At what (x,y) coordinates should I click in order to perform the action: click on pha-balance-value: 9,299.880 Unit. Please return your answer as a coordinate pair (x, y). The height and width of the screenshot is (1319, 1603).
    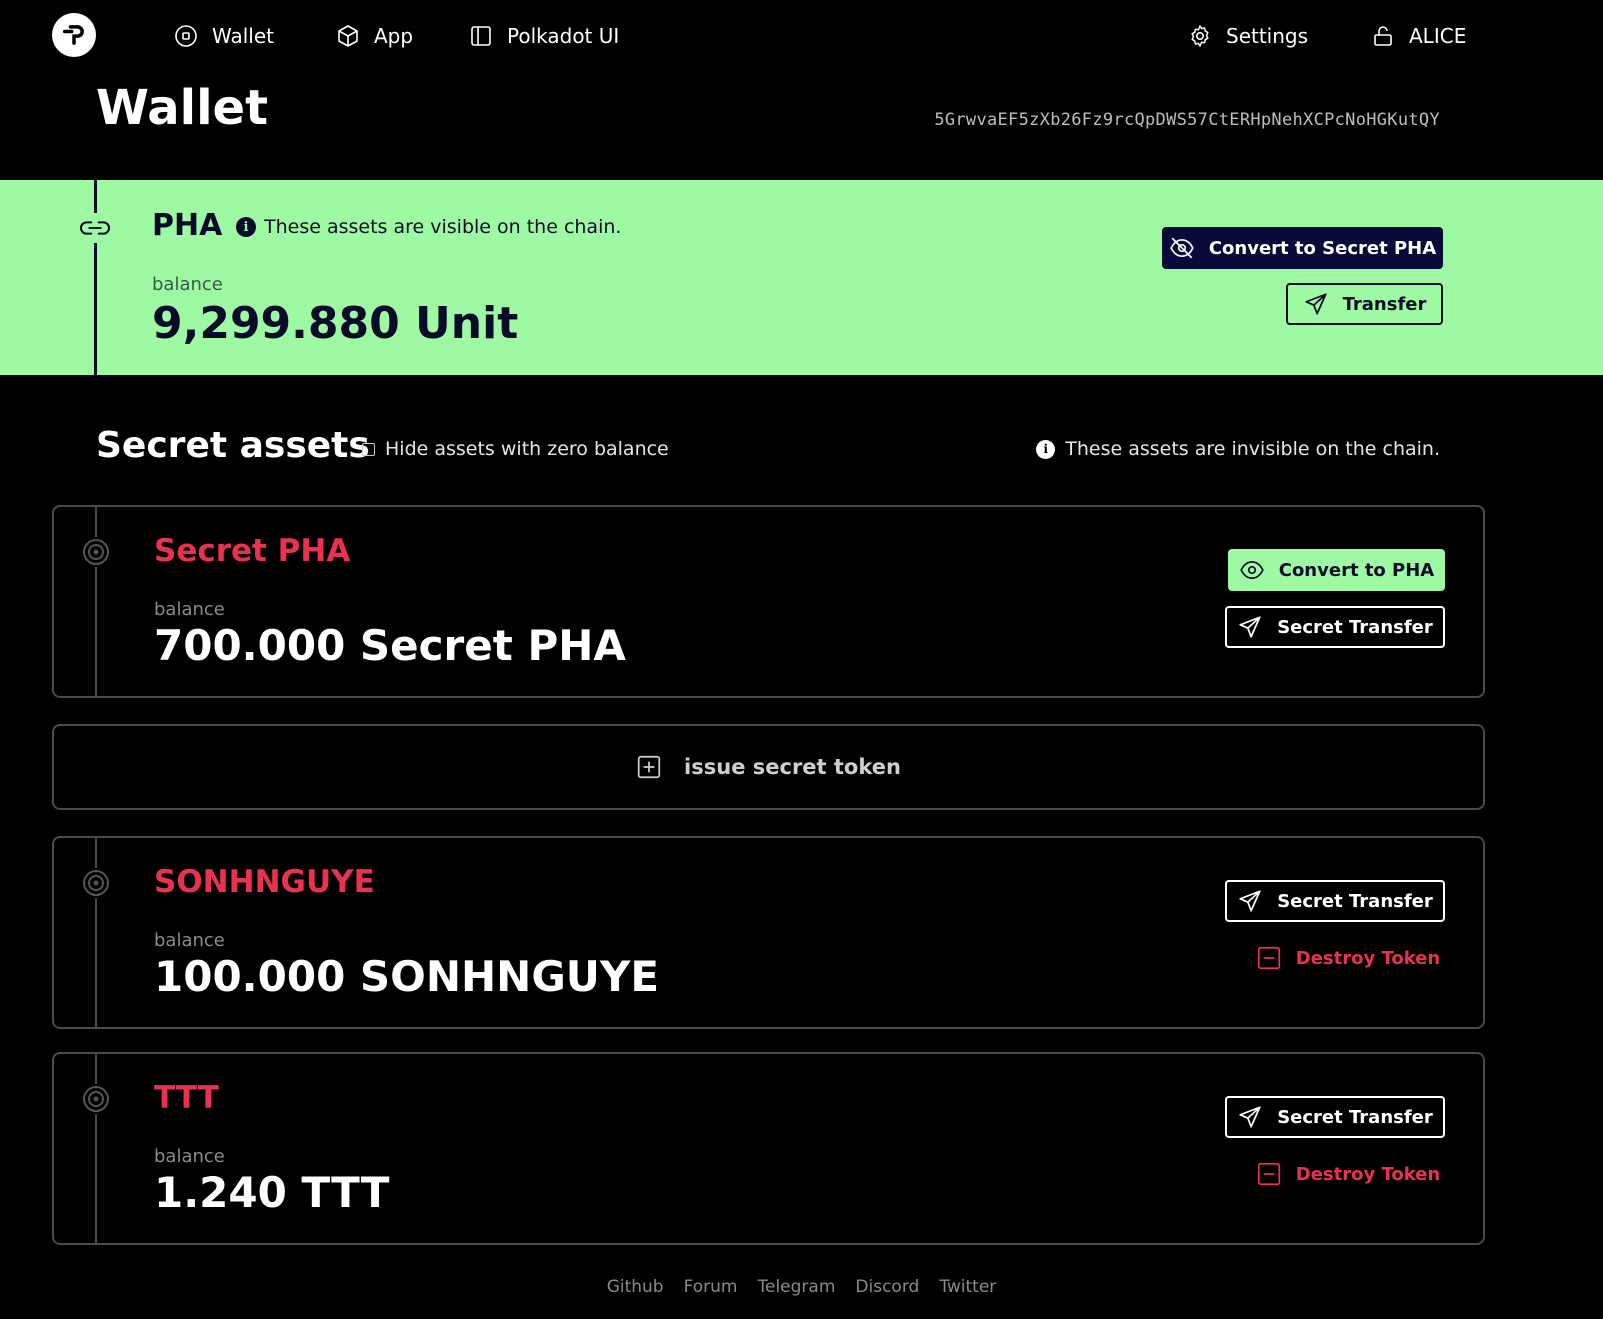
    Looking at the image, I should click on (335, 323).